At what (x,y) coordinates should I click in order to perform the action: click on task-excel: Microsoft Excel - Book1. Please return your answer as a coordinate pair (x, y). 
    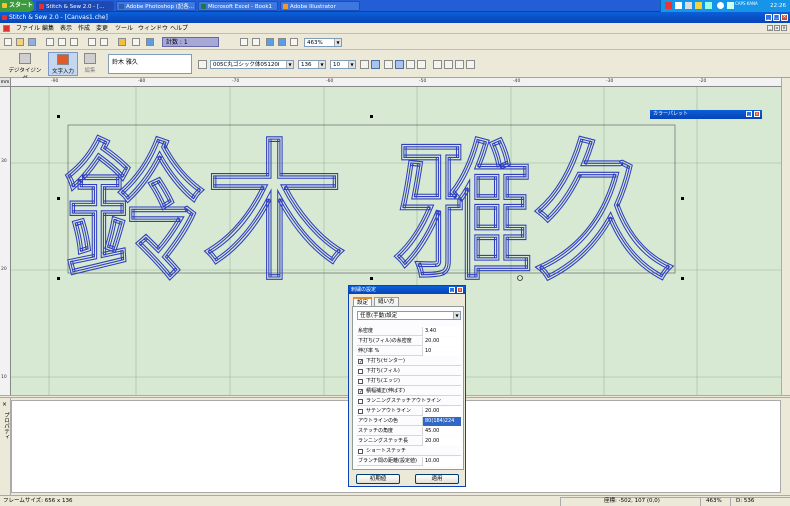
    Looking at the image, I should click on (238, 6).